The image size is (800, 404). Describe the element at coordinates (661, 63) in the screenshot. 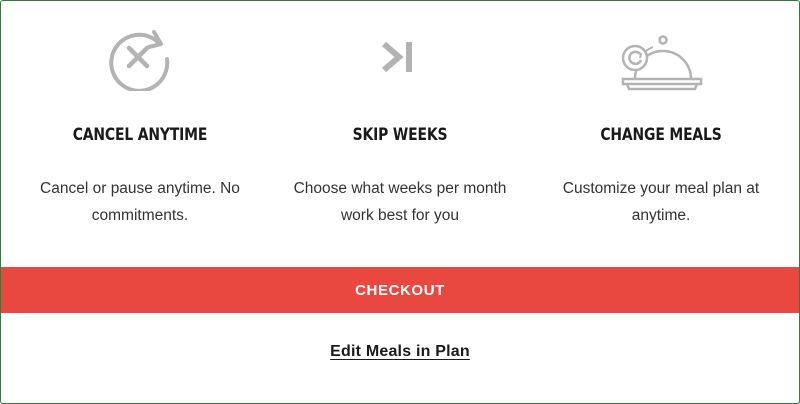

I see `meal-cloche-icon` at that location.